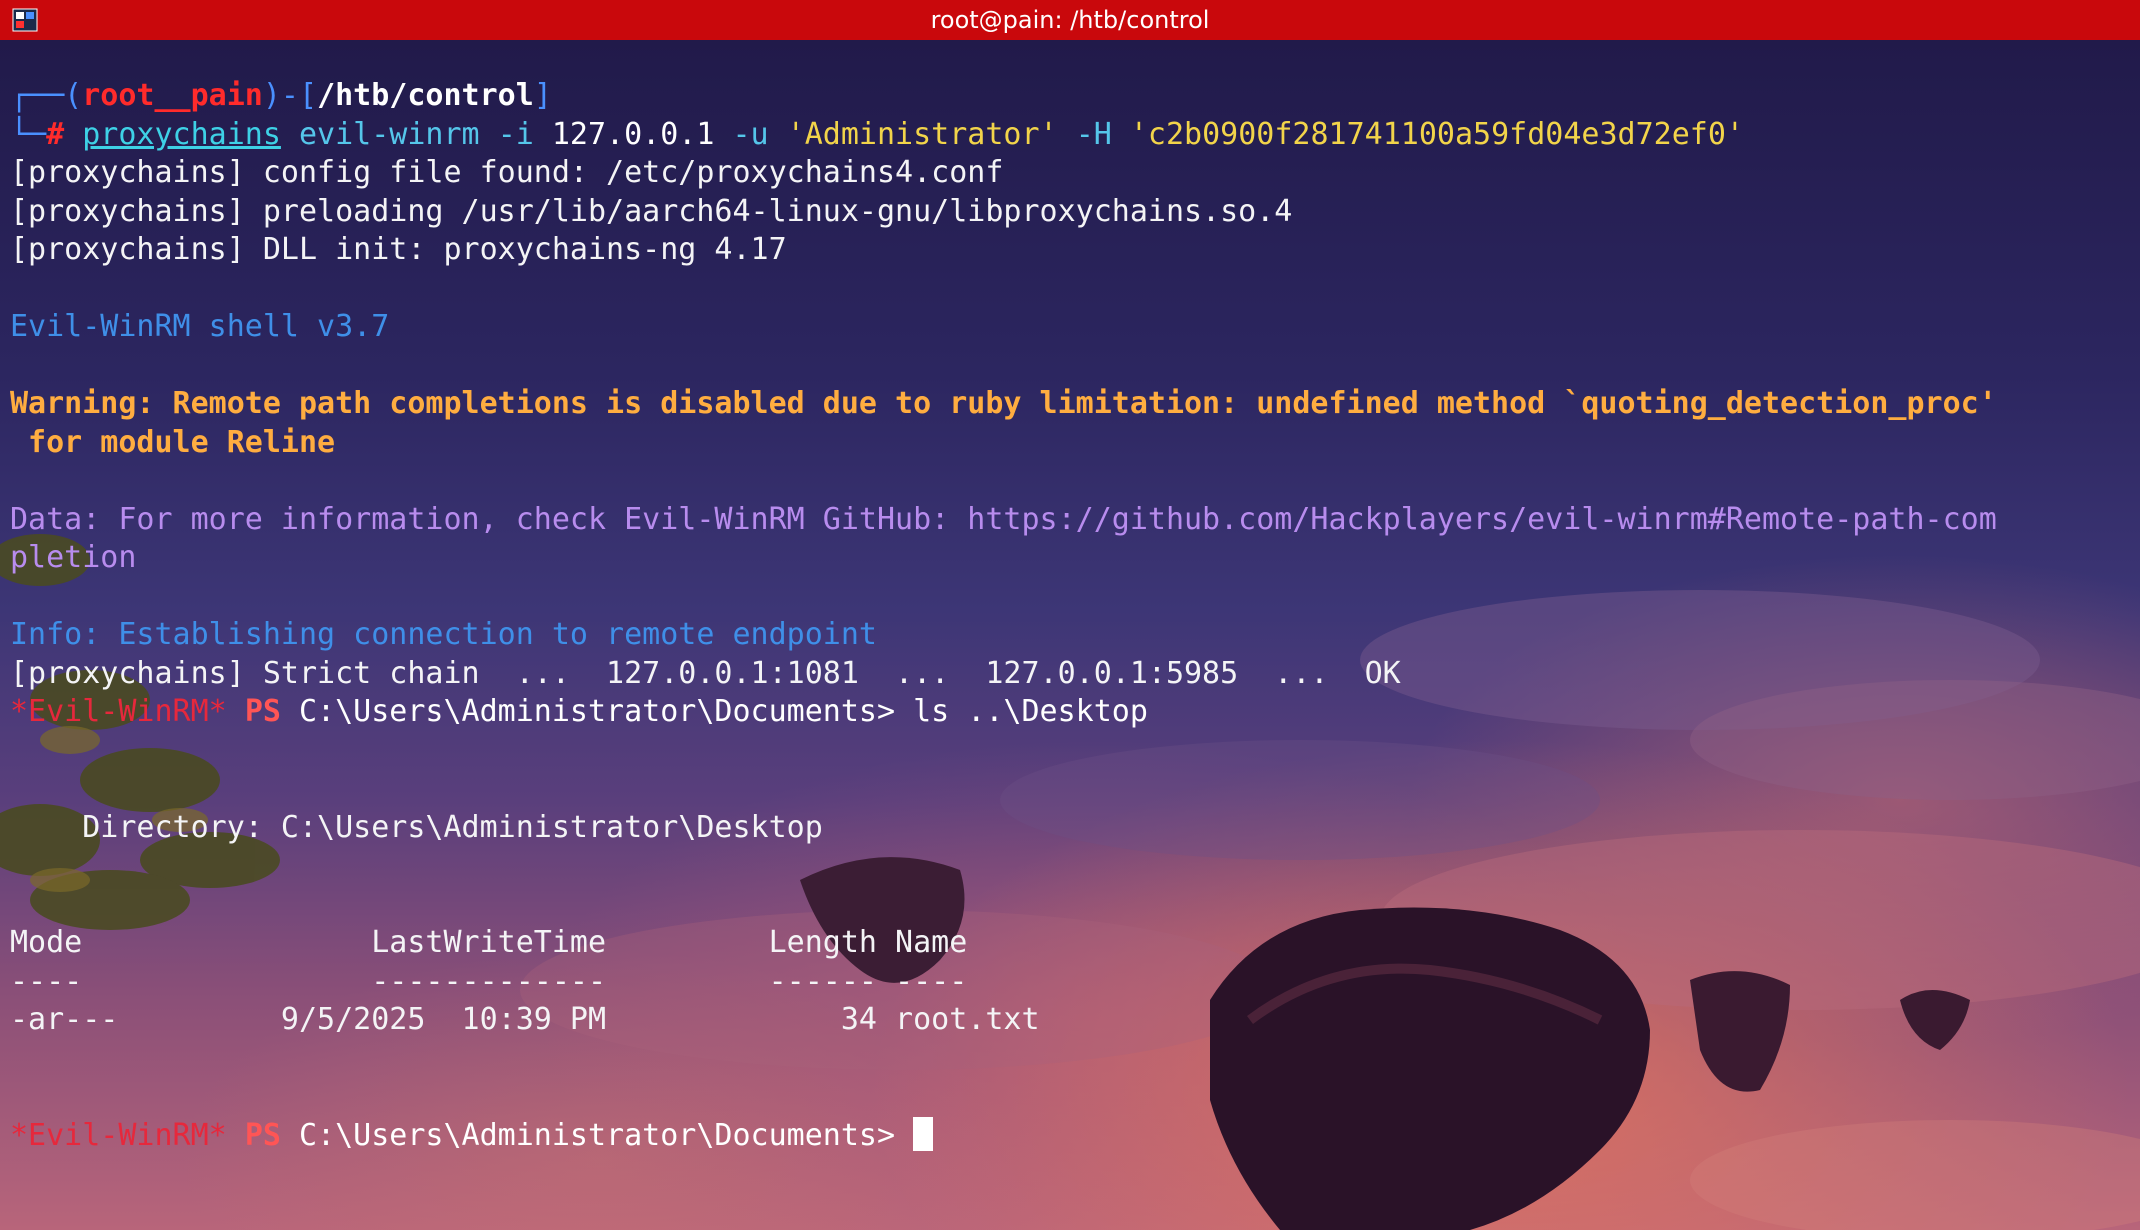 This screenshot has height=1230, width=2140. I want to click on command-ip: 127.0.0.1, so click(633, 134).